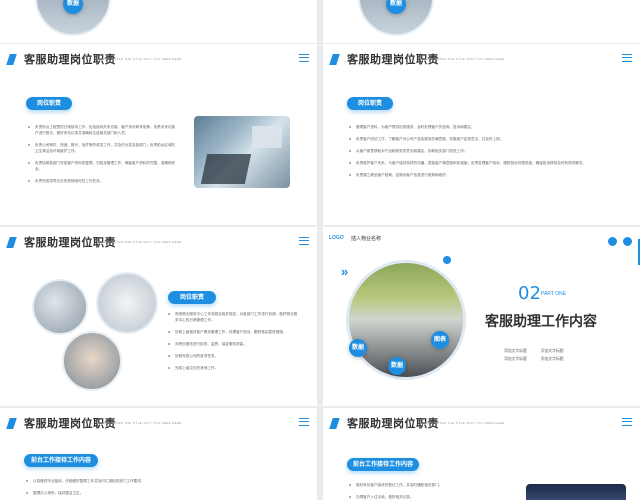 Image resolution: width=640 pixels, height=500 pixels. I want to click on conference-photo, so click(576, 492).